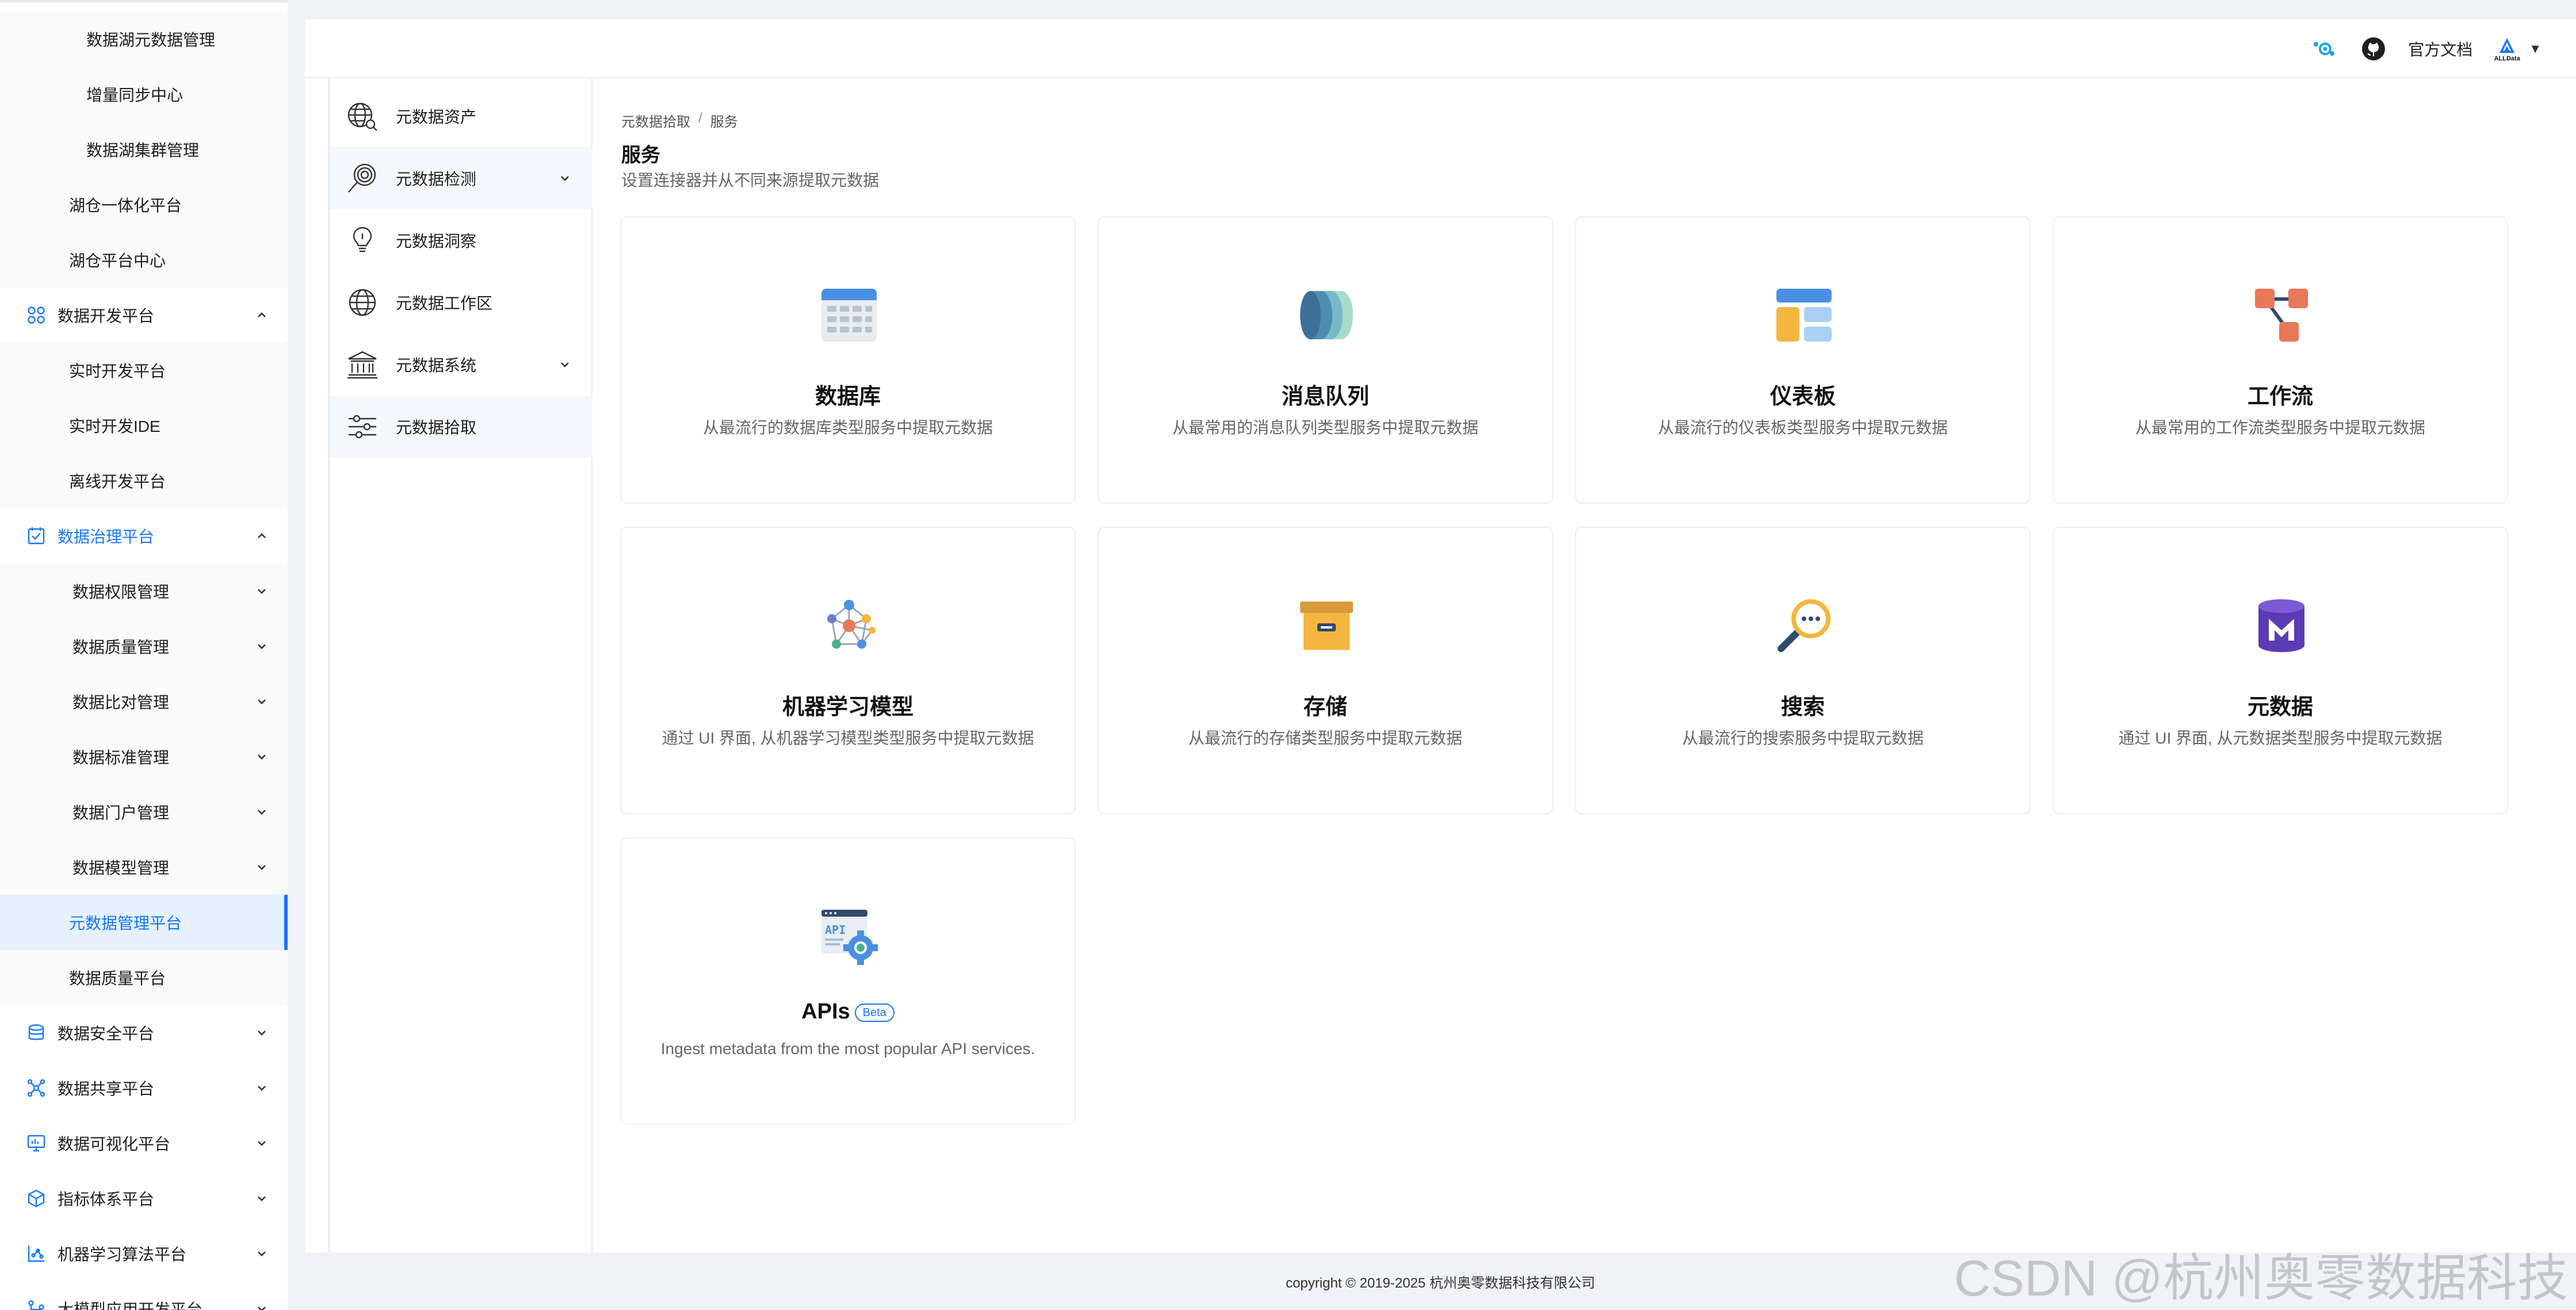 Image resolution: width=2576 pixels, height=1310 pixels. I want to click on bank-icon, so click(362, 365).